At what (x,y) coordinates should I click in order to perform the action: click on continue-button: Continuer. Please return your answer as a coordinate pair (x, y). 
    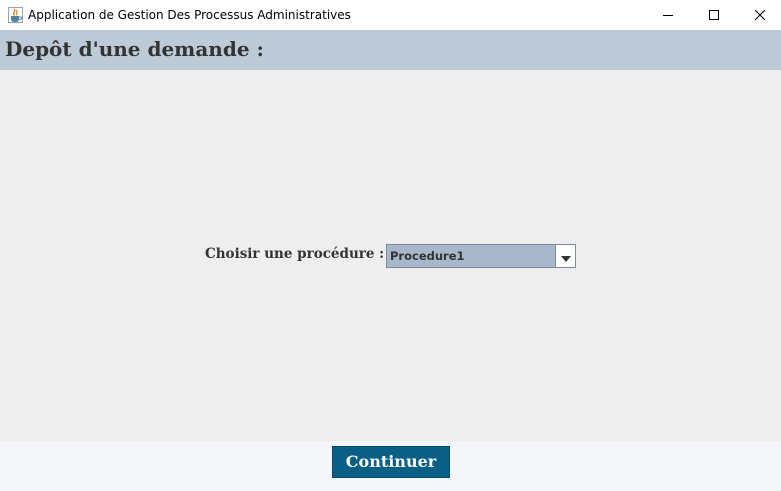
    Looking at the image, I should click on (391, 462).